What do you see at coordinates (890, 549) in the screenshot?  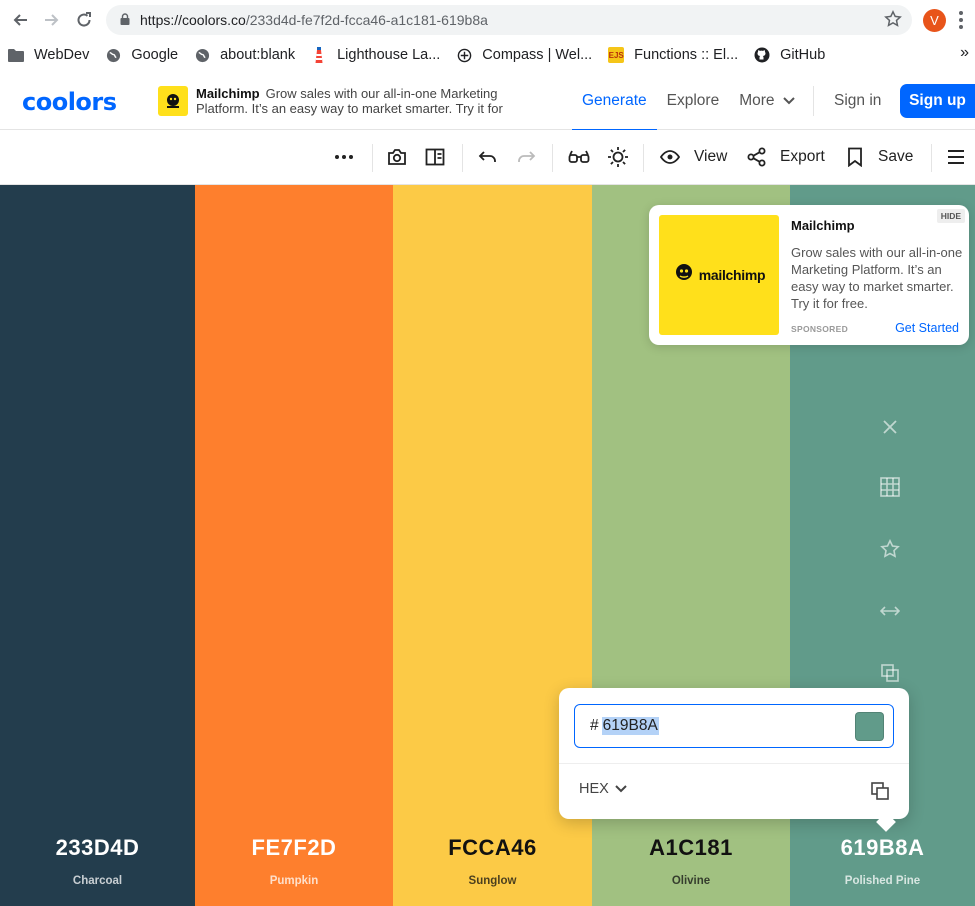 I see `favorite-star-icon` at bounding box center [890, 549].